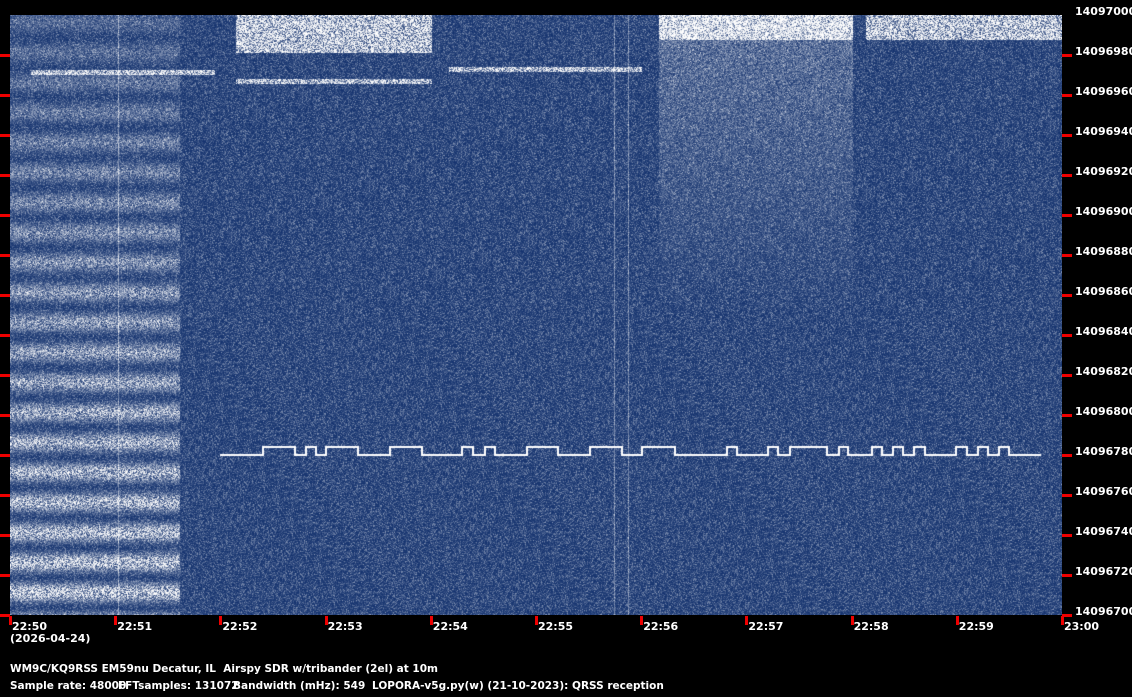 Image resolution: width=1132 pixels, height=697 pixels. What do you see at coordinates (871, 626) in the screenshot?
I see `x-tick-label: 22:58` at bounding box center [871, 626].